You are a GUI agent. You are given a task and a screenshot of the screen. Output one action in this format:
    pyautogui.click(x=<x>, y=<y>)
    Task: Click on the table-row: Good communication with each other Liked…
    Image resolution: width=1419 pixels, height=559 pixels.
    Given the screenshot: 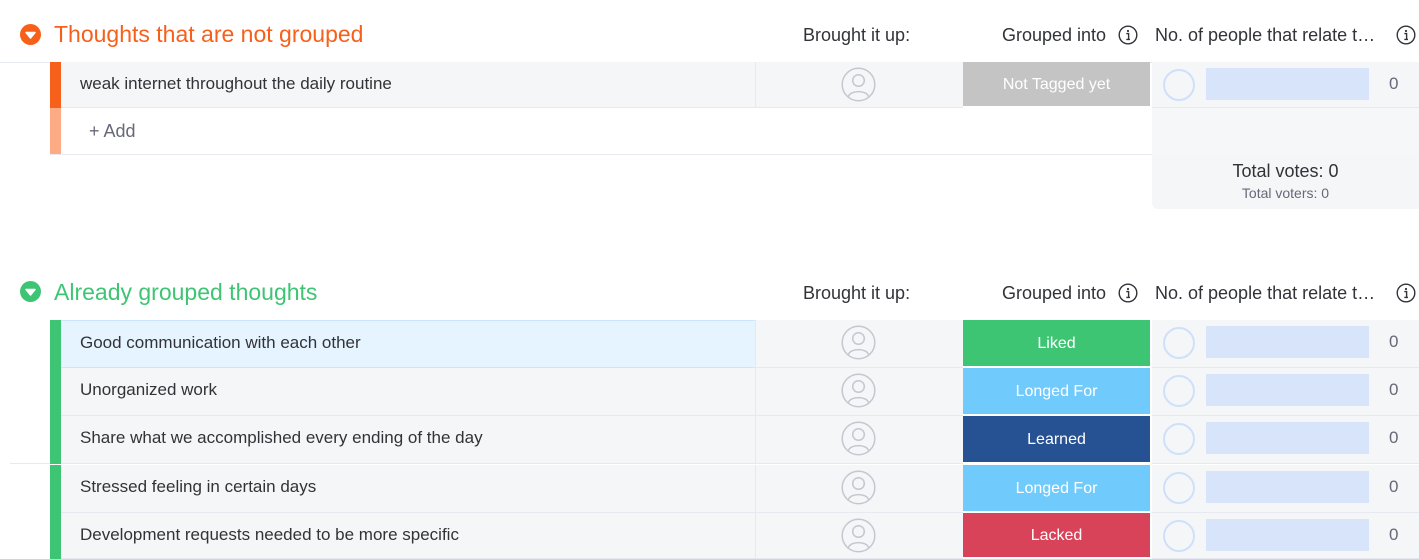 What is the action you would take?
    pyautogui.click(x=734, y=344)
    